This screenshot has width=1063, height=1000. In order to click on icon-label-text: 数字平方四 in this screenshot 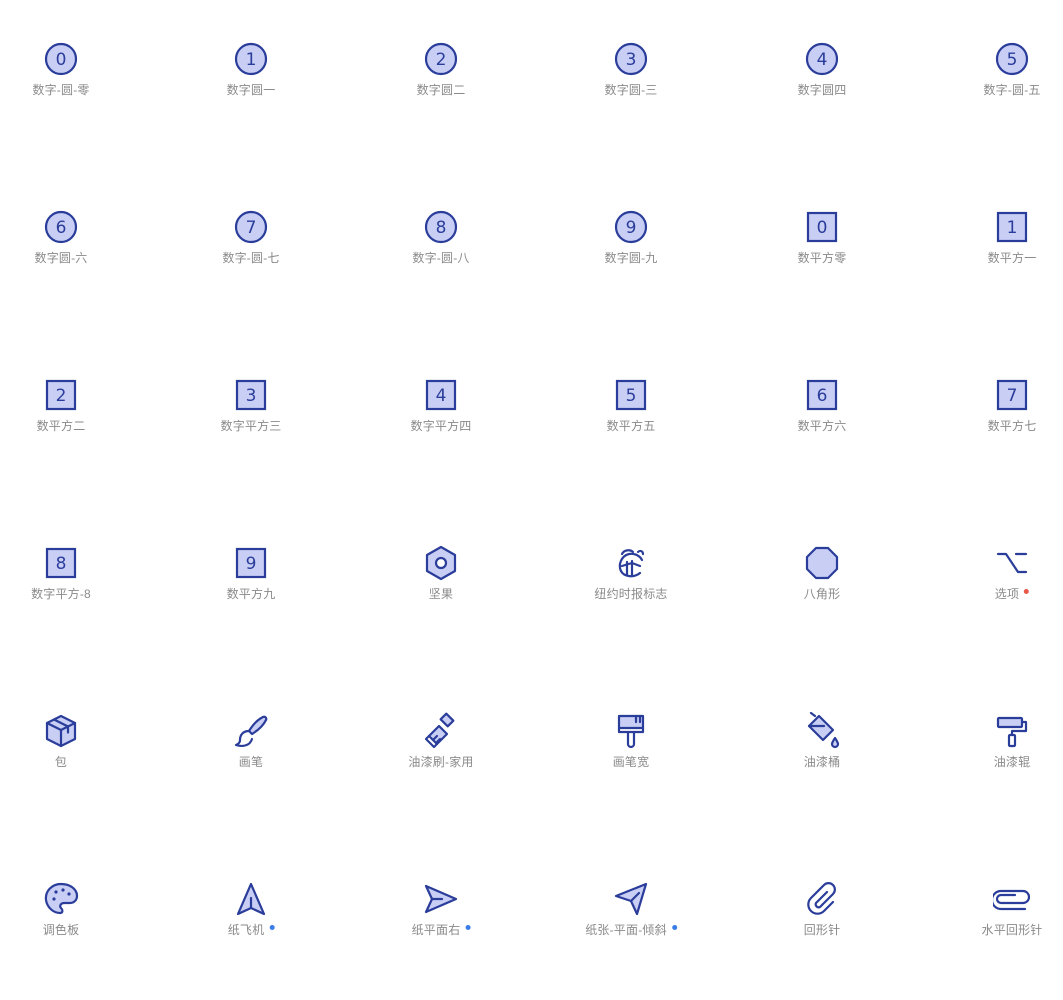, I will do `click(441, 426)`.